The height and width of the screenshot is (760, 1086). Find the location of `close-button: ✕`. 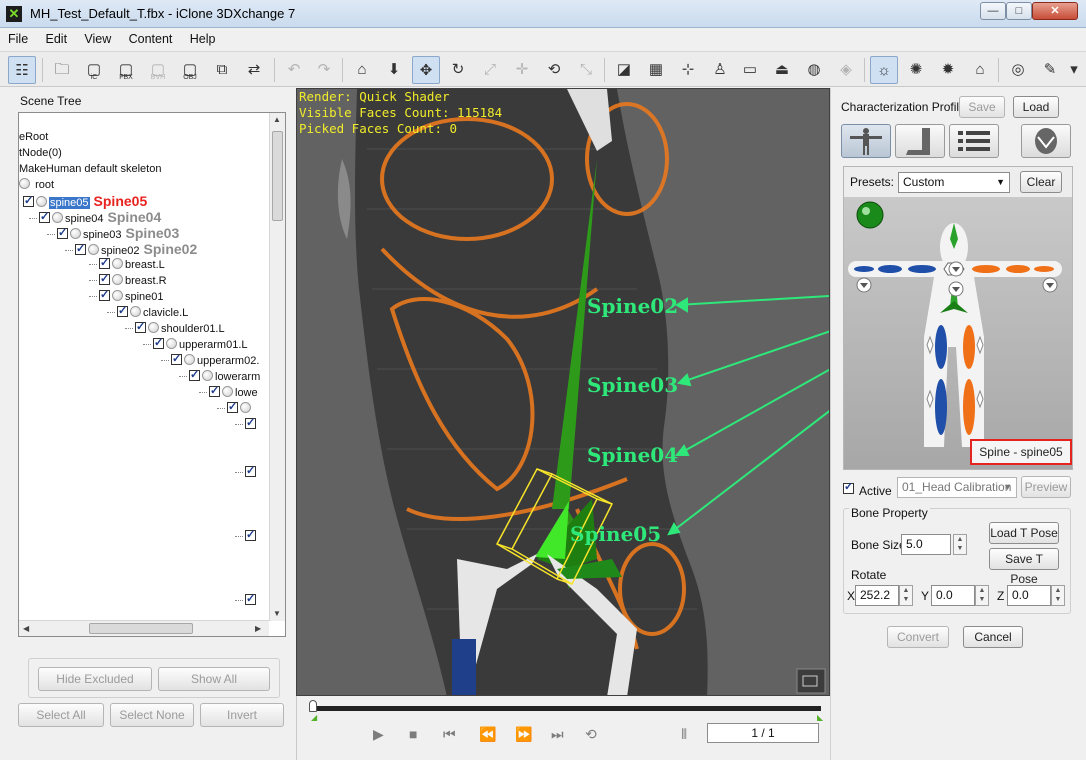

close-button: ✕ is located at coordinates (1055, 11).